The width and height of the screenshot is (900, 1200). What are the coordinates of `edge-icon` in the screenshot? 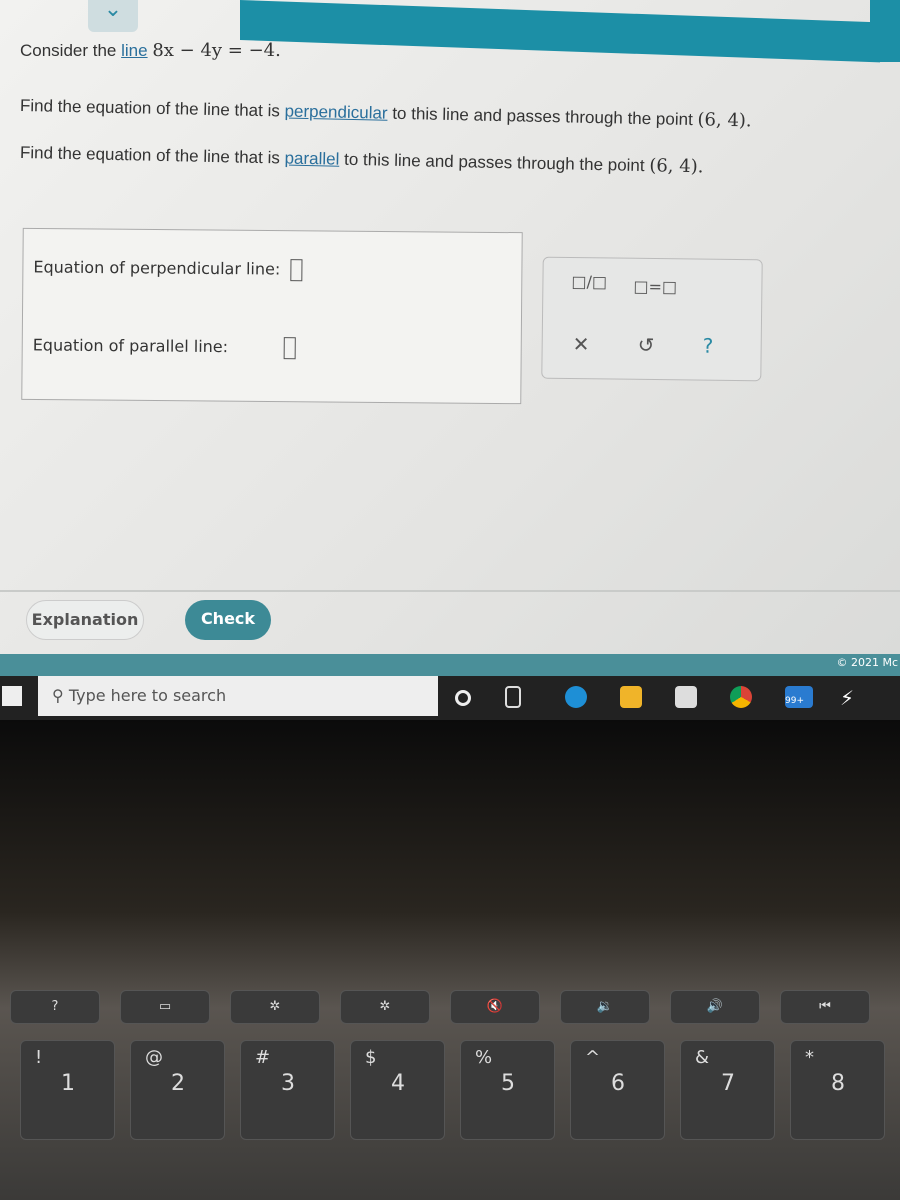 It's located at (576, 697).